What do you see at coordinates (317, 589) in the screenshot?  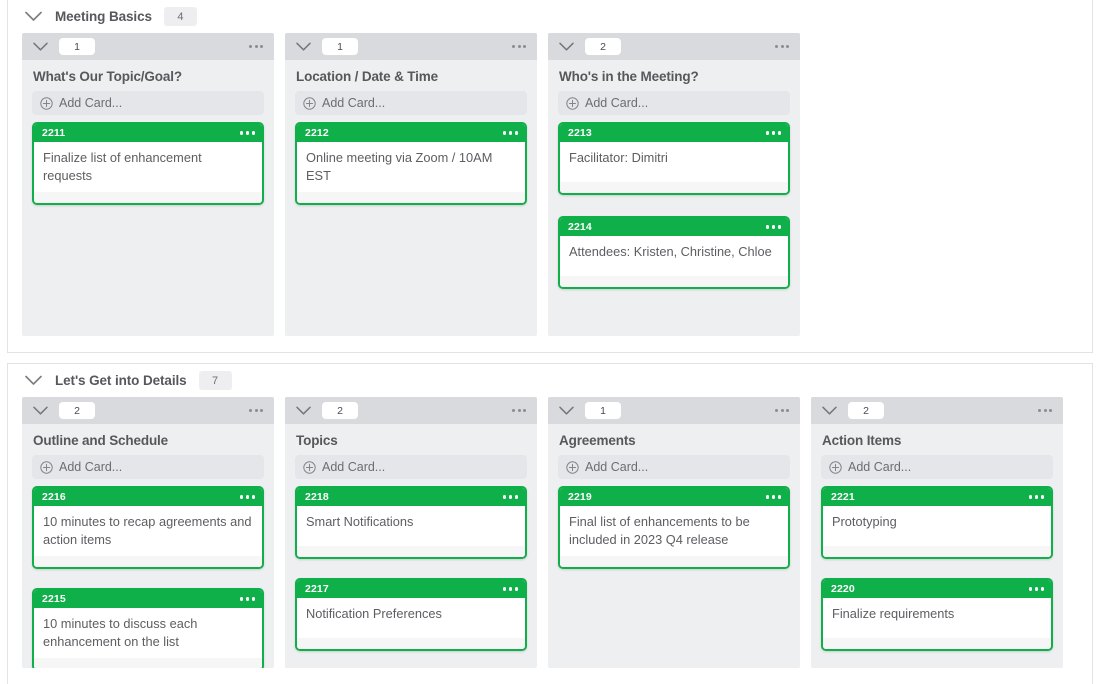 I see `card-id: 2217` at bounding box center [317, 589].